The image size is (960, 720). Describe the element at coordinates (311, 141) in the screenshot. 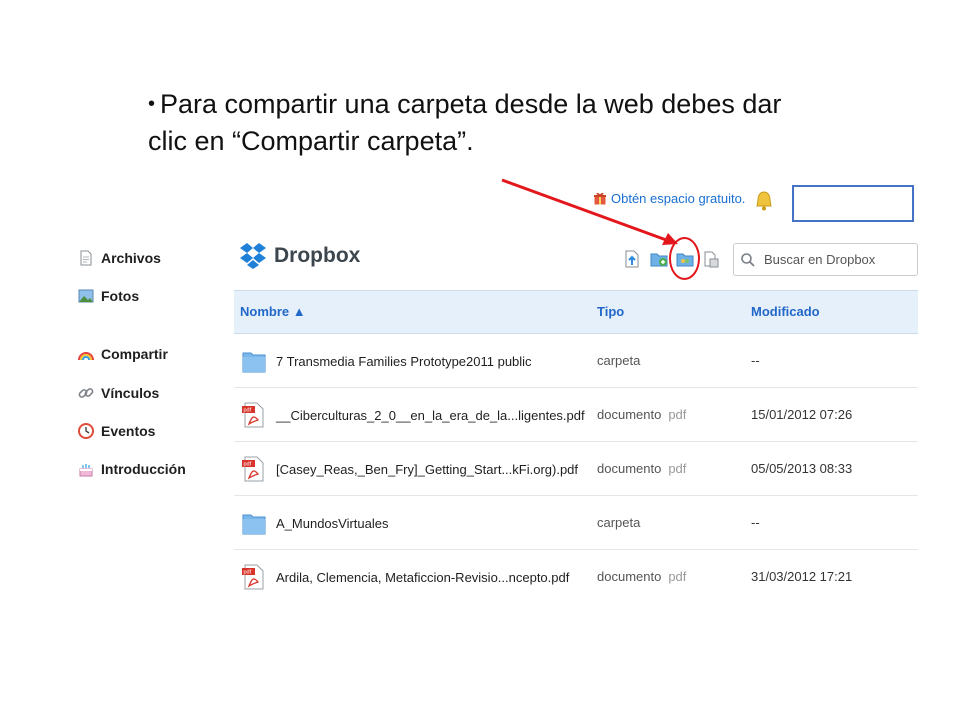

I see `instruction-line-2: clic en “Compartir carpeta”.` at that location.